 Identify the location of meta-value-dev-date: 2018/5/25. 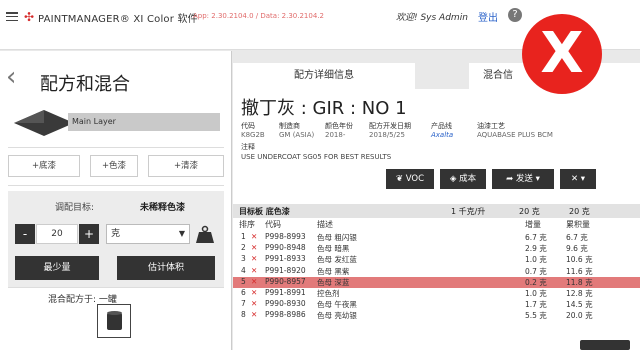
(387, 135).